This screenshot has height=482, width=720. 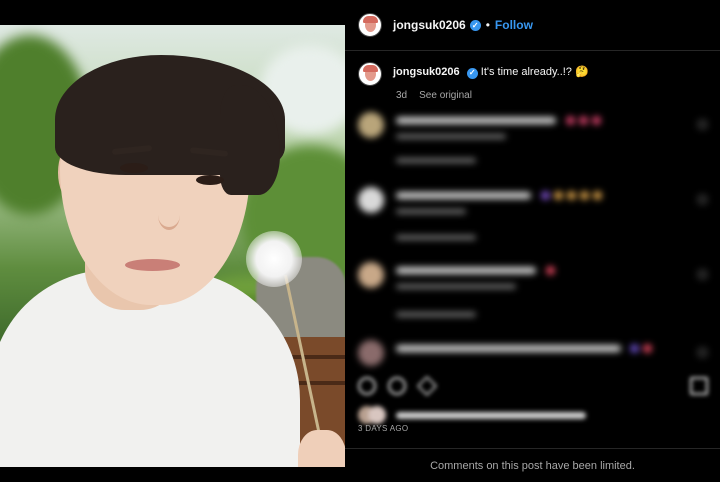 I want to click on post-age: 3d, so click(x=402, y=95).